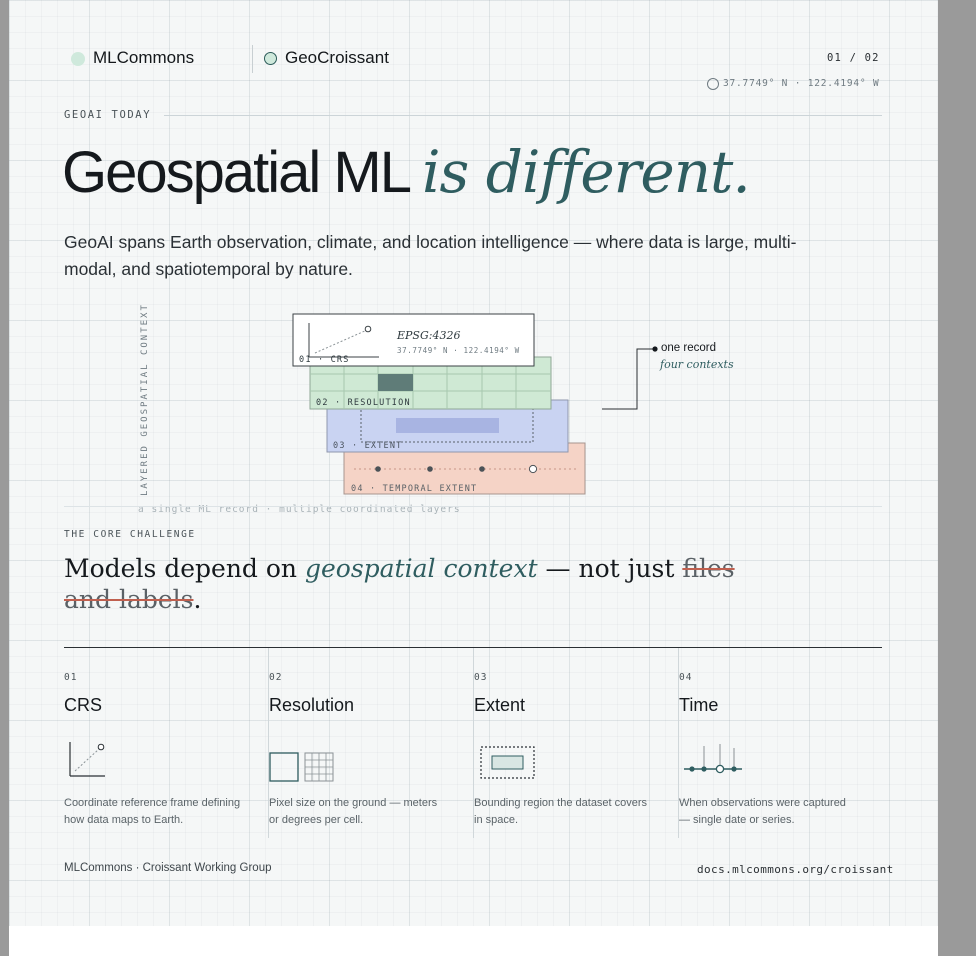  I want to click on column-title-resolution: Resolution, so click(312, 705).